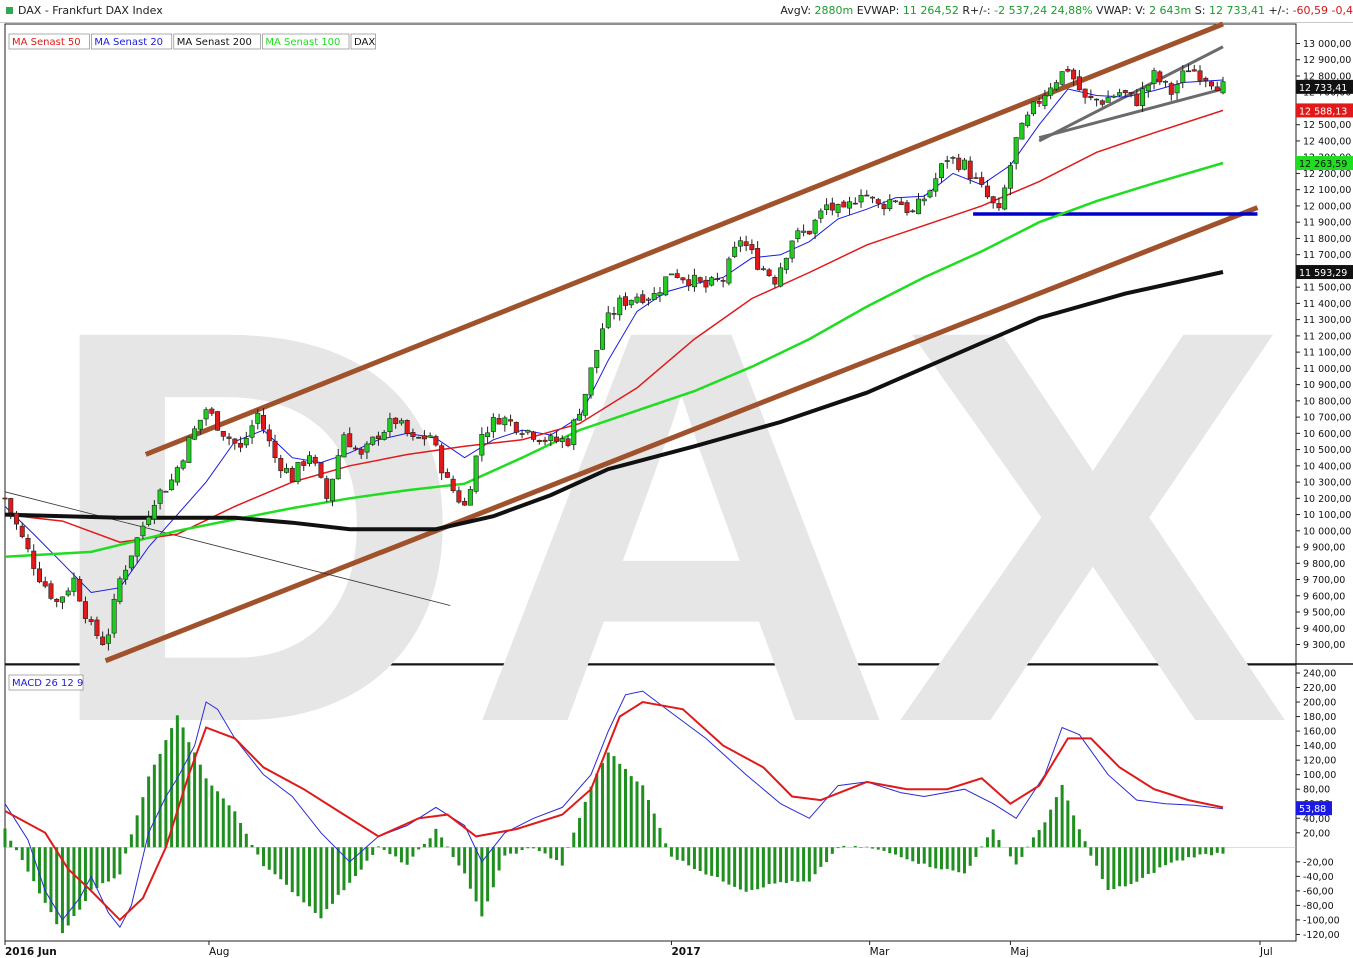 Image resolution: width=1353 pixels, height=958 pixels. Describe the element at coordinates (1316, 819) in the screenshot. I see `macd-tick-label: 40,00` at that location.